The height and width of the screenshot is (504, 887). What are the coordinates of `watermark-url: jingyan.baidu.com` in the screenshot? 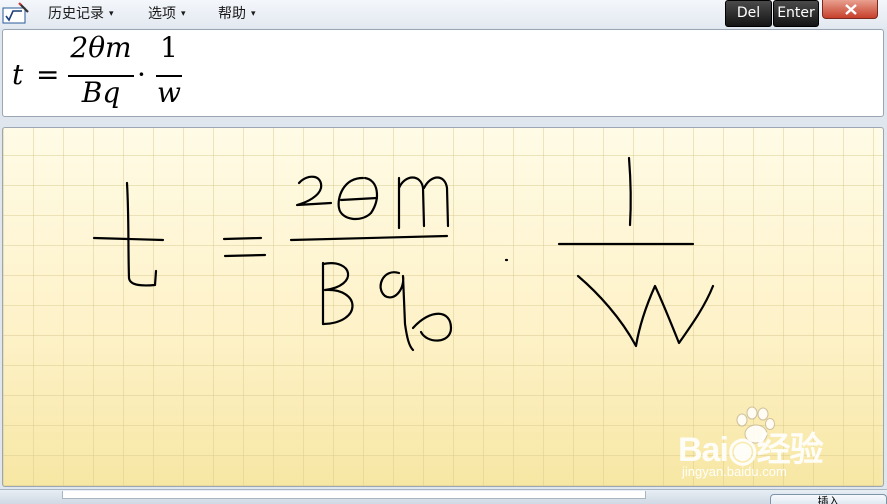 It's located at (734, 471).